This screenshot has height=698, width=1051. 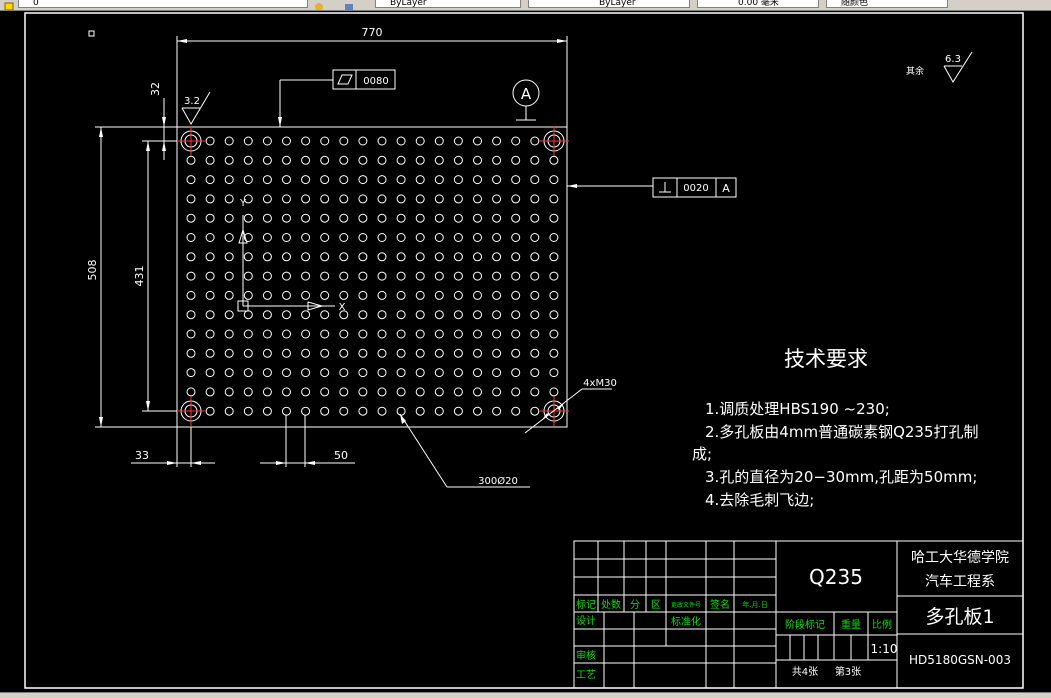 I want to click on plotstyle-dropdown: 随颜色, so click(x=887, y=4).